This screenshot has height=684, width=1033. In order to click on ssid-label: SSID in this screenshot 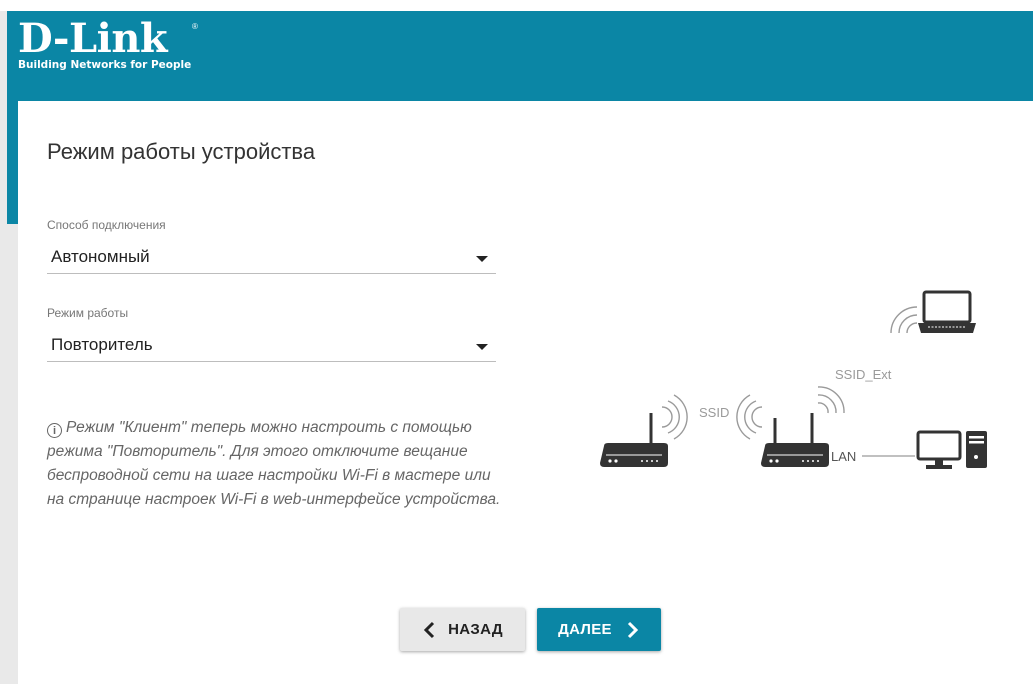, I will do `click(714, 412)`.